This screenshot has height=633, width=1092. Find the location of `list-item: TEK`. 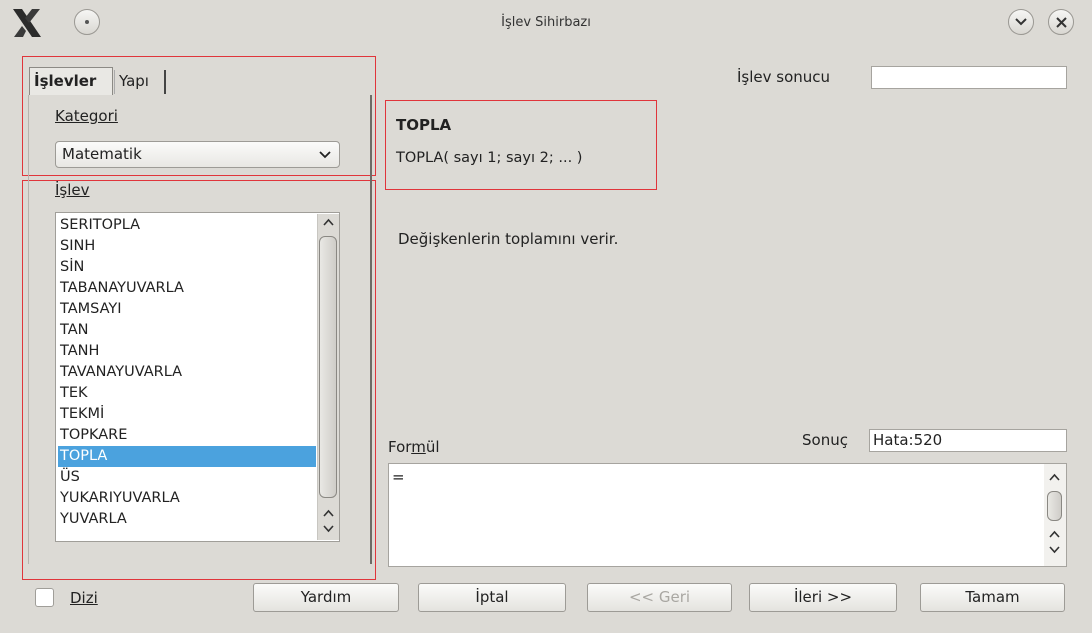

list-item: TEK is located at coordinates (187, 393).